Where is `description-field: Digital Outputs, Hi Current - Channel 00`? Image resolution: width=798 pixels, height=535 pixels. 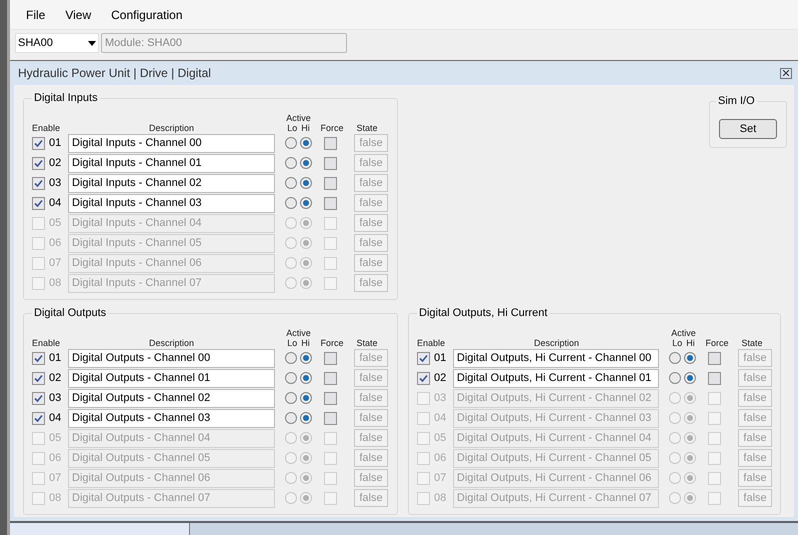
description-field: Digital Outputs, Hi Current - Channel 00 is located at coordinates (556, 358).